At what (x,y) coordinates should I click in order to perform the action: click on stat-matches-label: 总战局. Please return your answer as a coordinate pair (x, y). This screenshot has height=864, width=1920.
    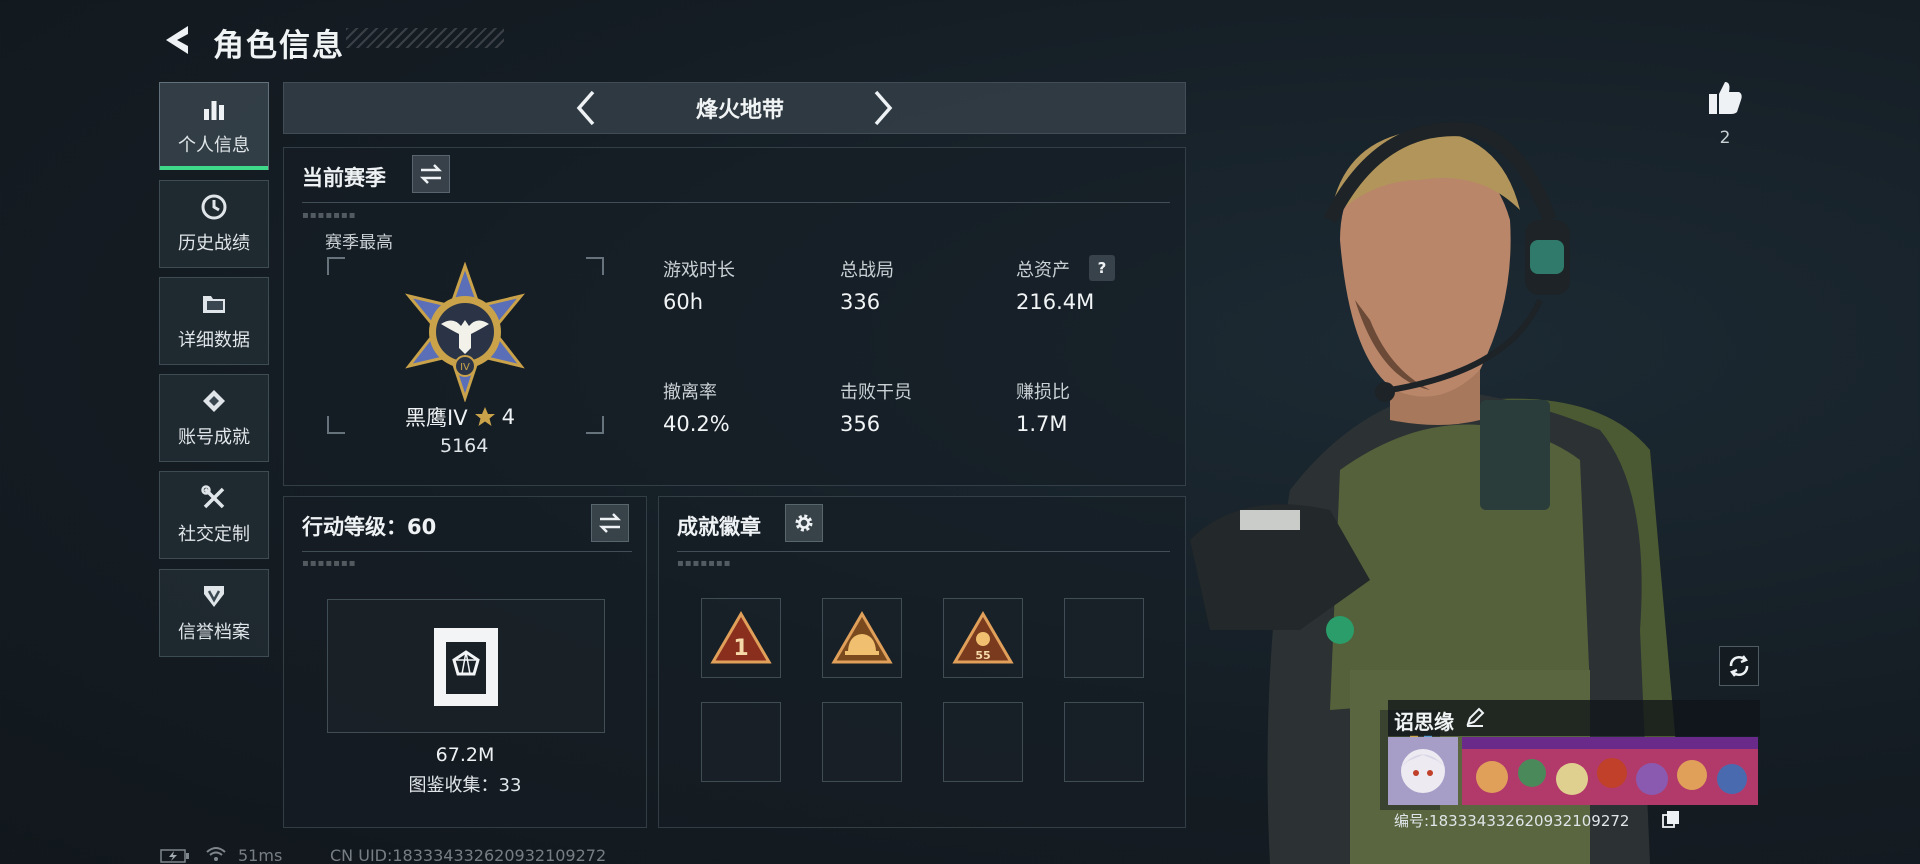
    Looking at the image, I should click on (867, 270).